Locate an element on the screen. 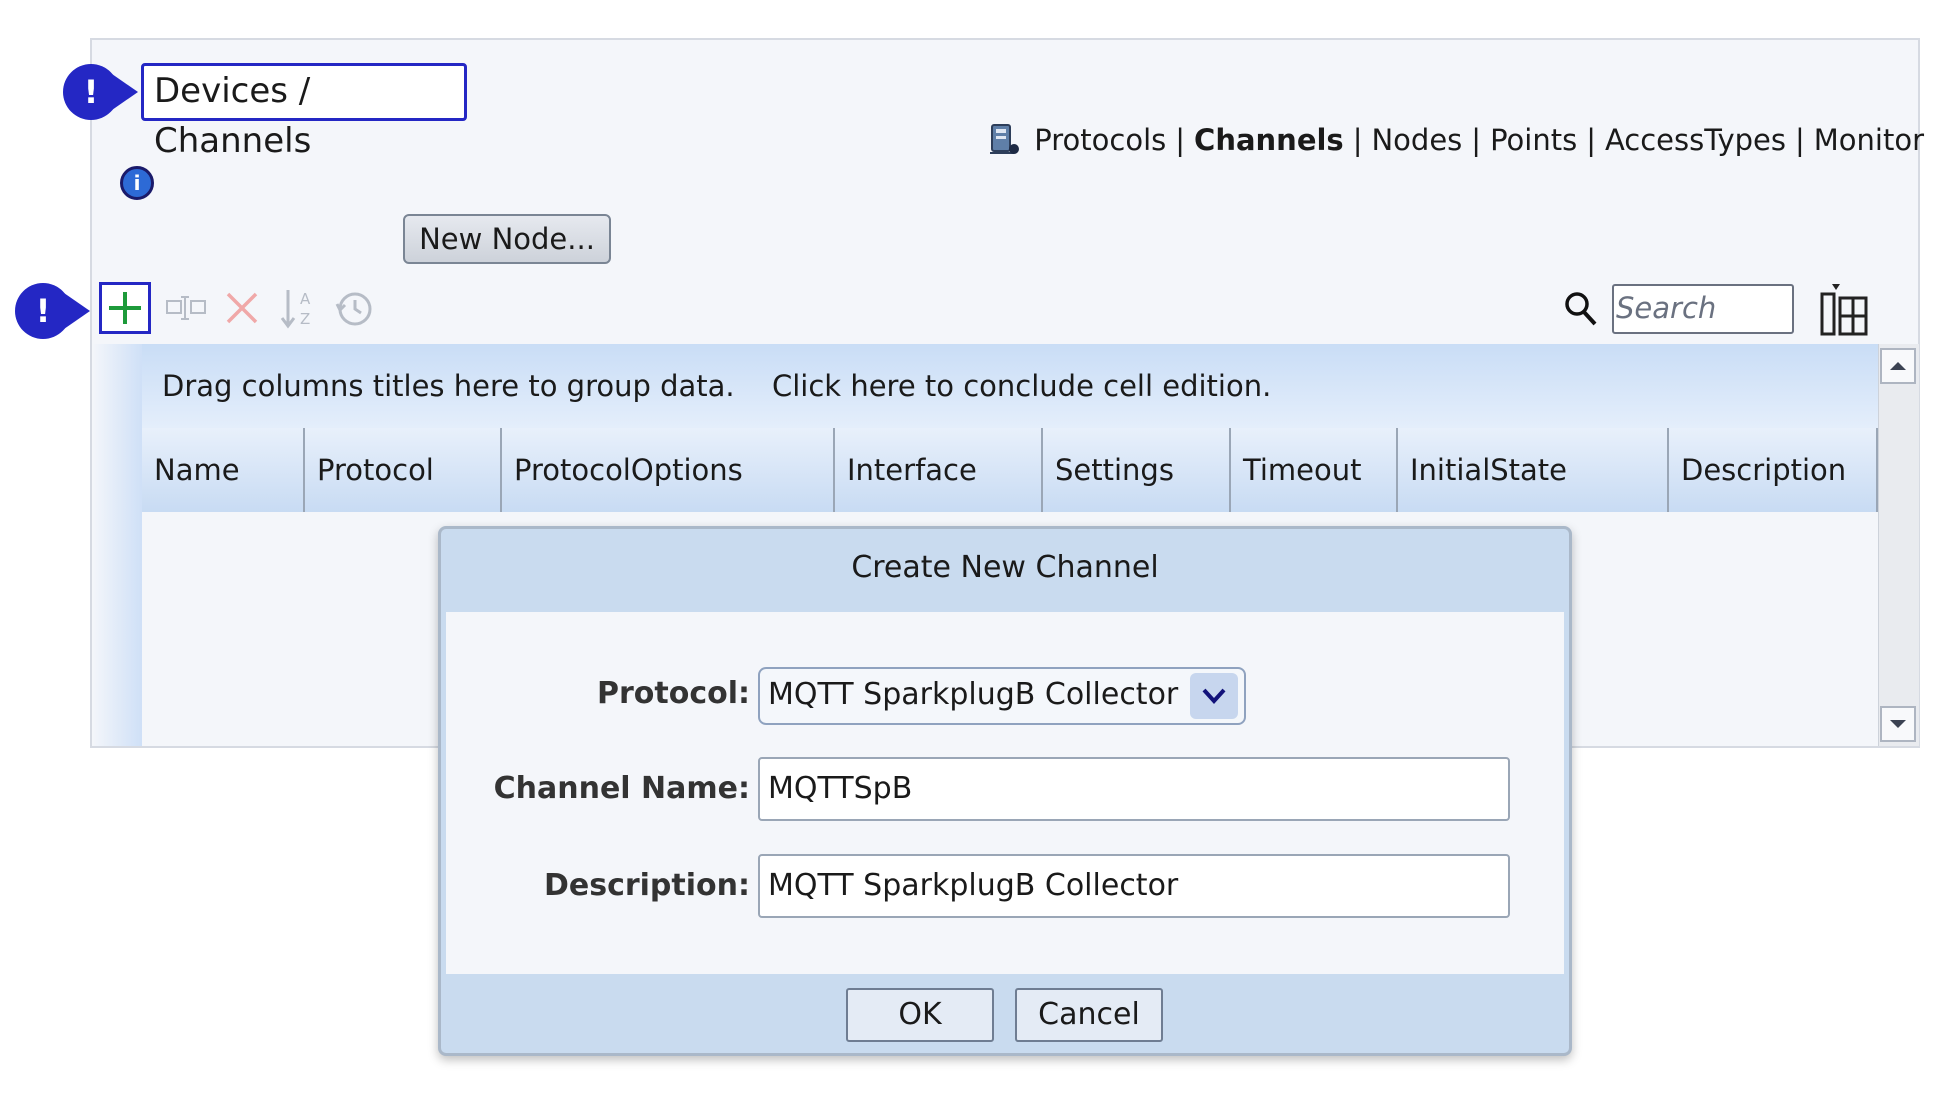  rename-button is located at coordinates (186, 308).